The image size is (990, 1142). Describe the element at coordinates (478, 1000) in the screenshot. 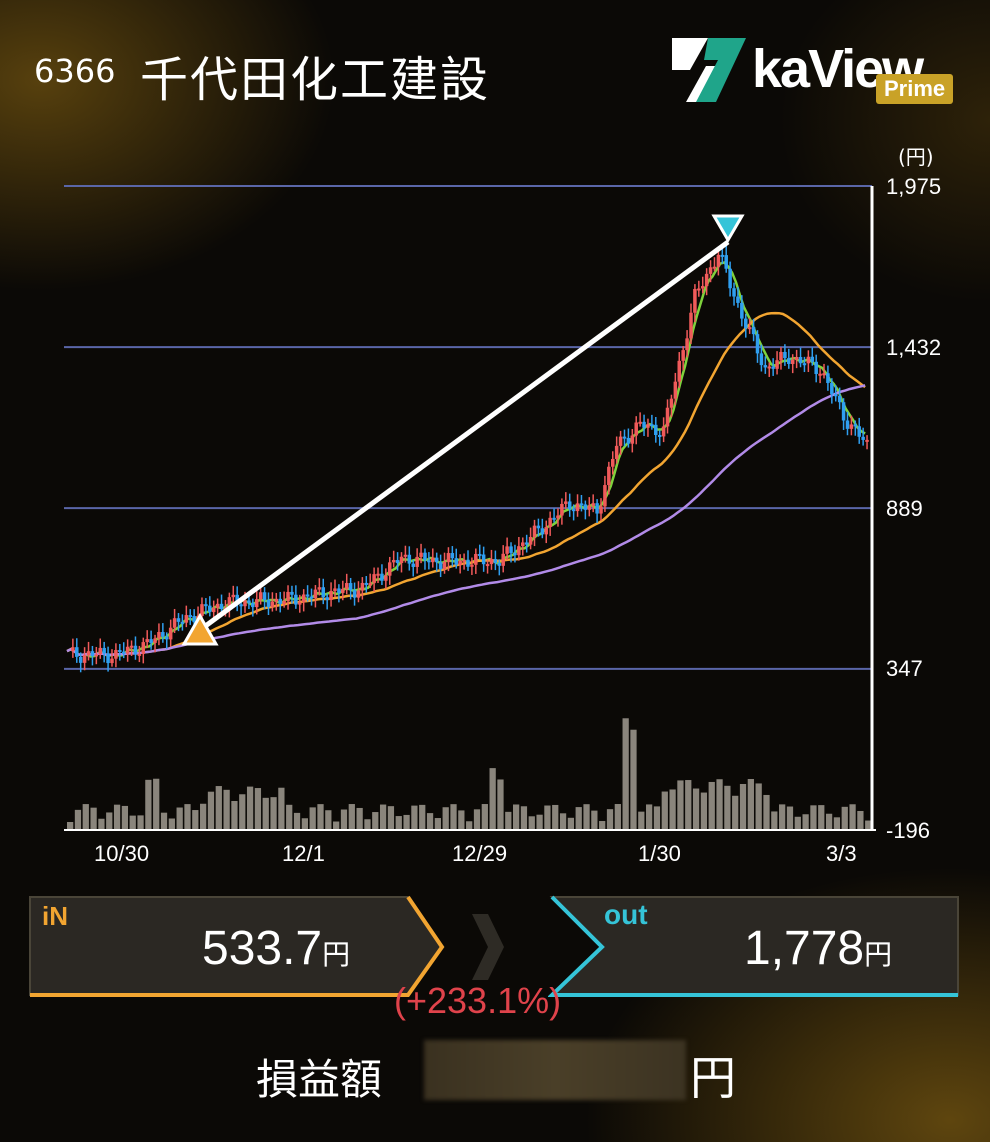

I see `return-percentage: (+233.1%)` at that location.